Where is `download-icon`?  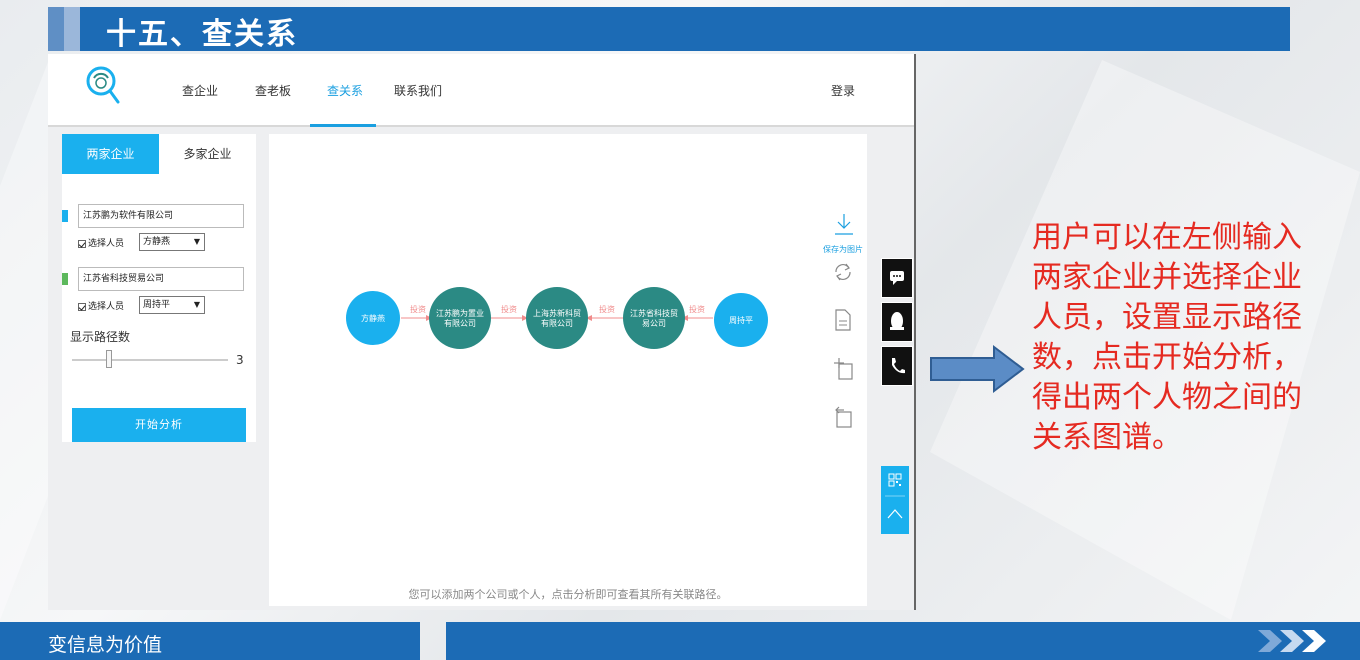 download-icon is located at coordinates (844, 225).